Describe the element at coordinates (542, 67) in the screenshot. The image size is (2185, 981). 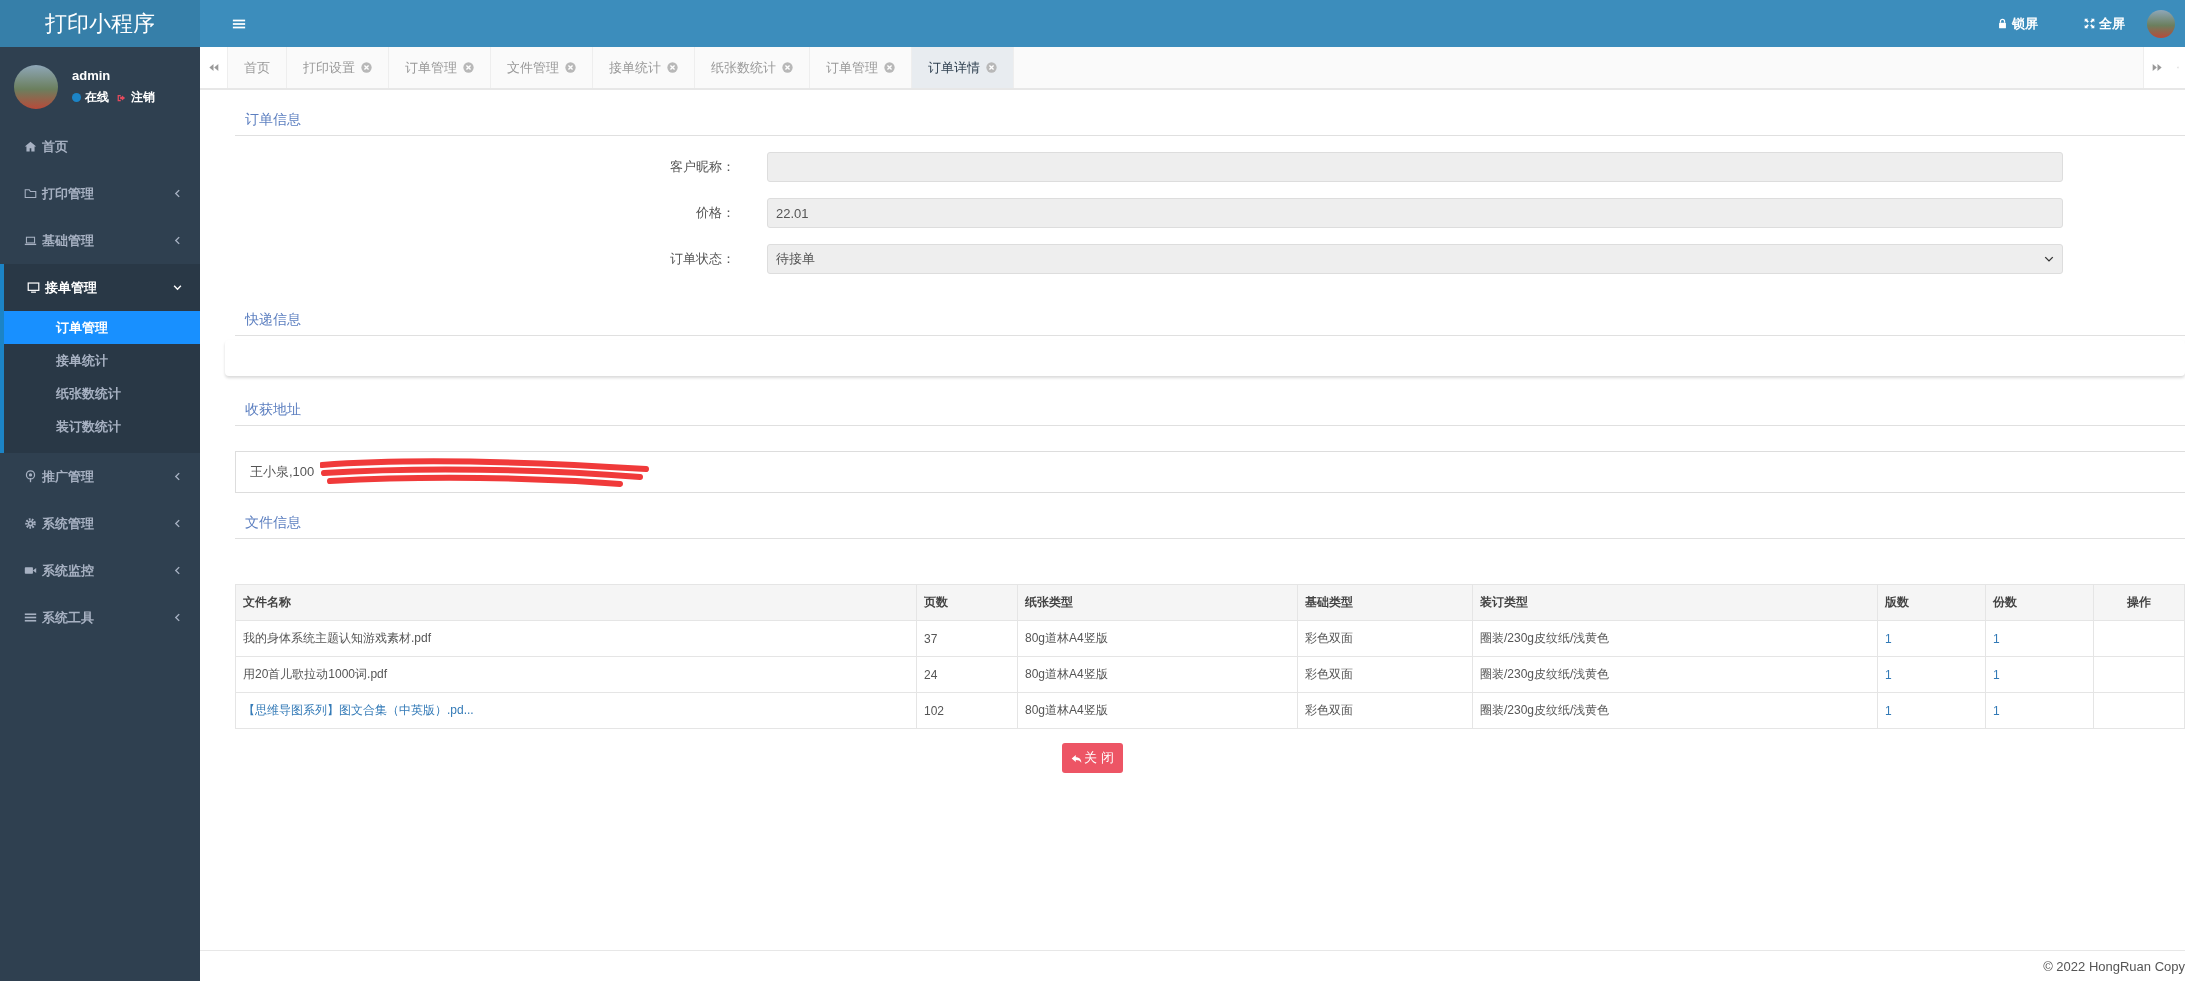
I see `tab: 文件管理` at that location.